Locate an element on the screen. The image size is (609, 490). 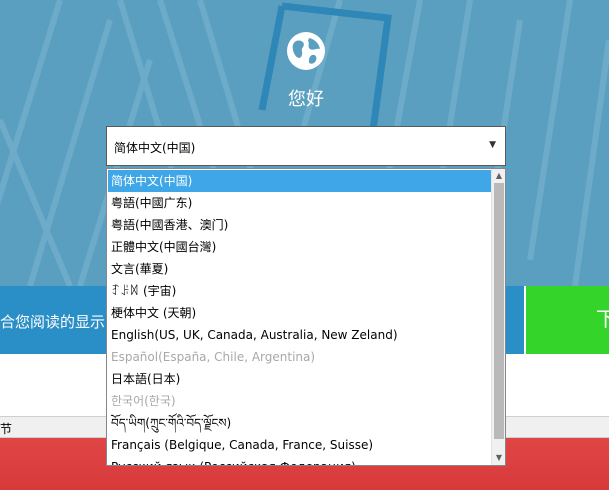
scrollbar-thumb is located at coordinates (499, 311).